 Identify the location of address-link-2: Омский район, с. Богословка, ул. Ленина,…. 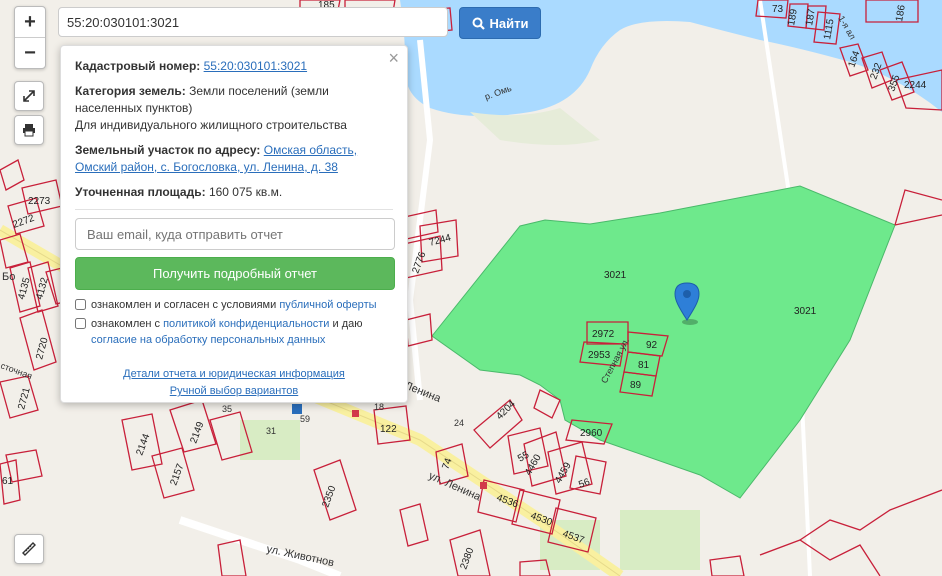
(206, 167).